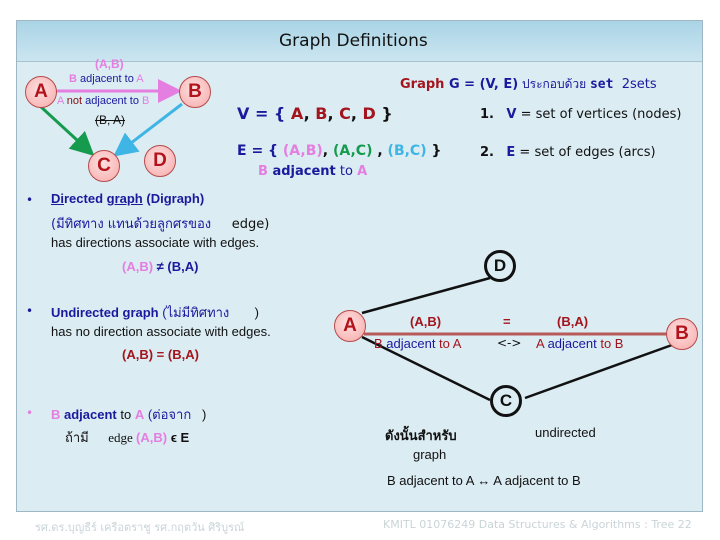 Image resolution: width=720 pixels, height=540 pixels. I want to click on note-undirected: undirected, so click(565, 432).